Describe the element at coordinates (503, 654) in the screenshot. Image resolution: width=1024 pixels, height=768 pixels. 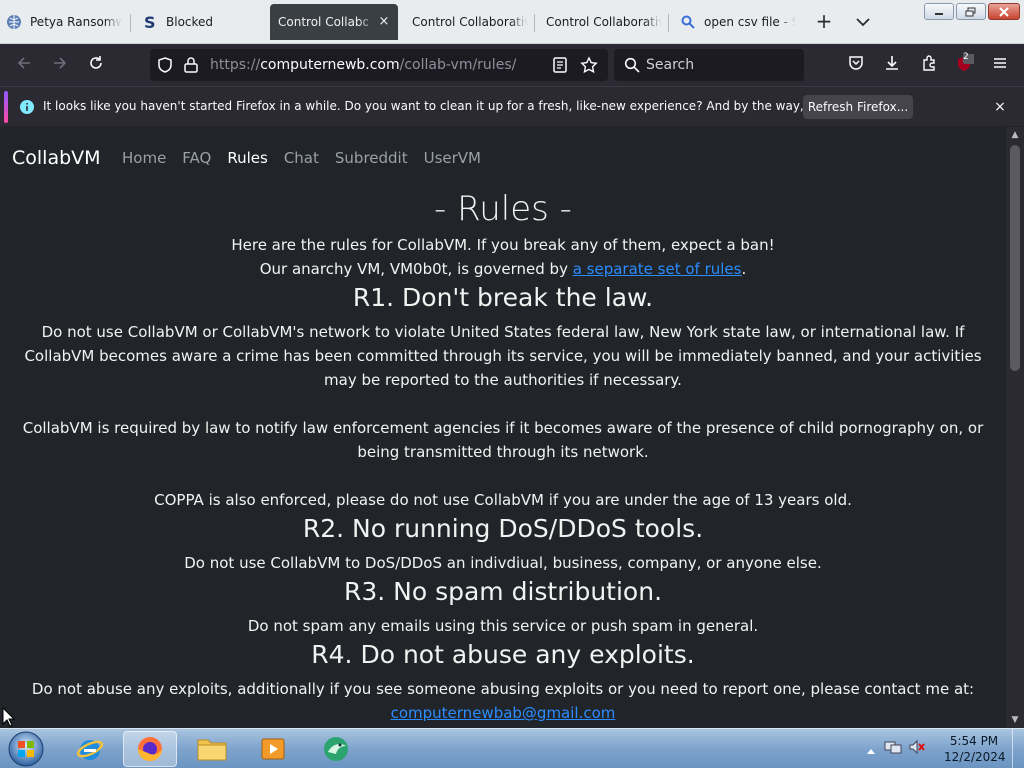
I see `rule-4-heading: R4. Do not abuse any exploits.` at that location.